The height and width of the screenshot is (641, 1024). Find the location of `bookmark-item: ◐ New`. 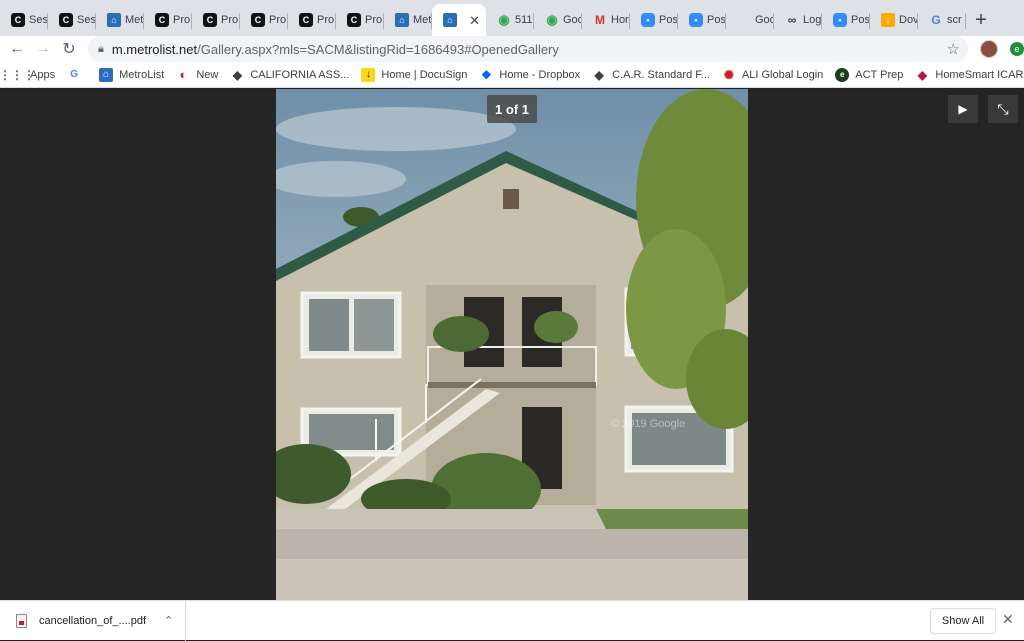

bookmark-item: ◐ New is located at coordinates (197, 74).